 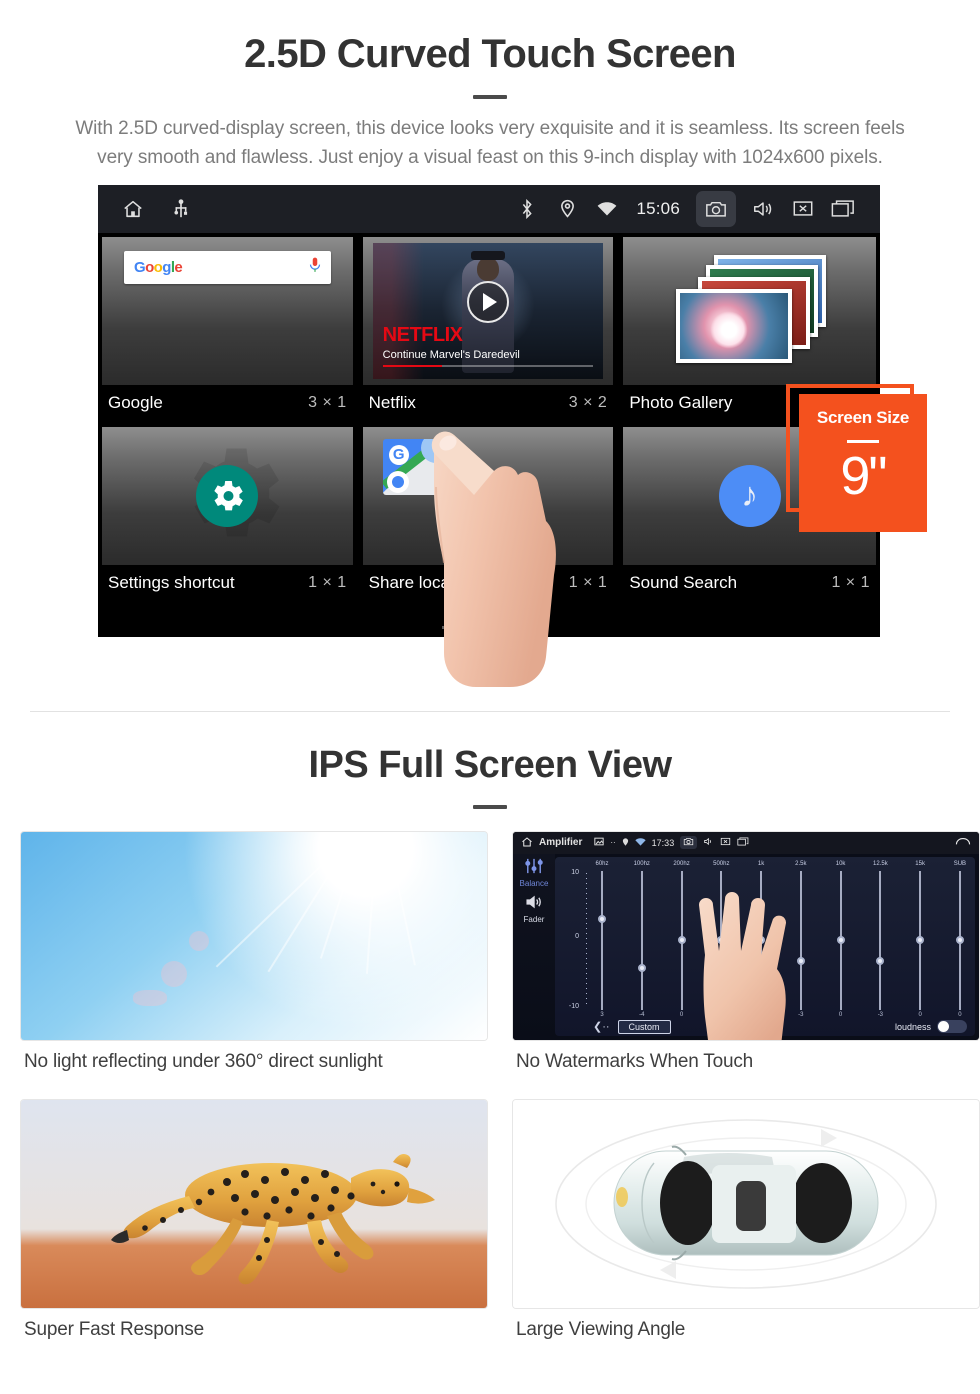 I want to click on music-note-icon: ♪, so click(x=749, y=495).